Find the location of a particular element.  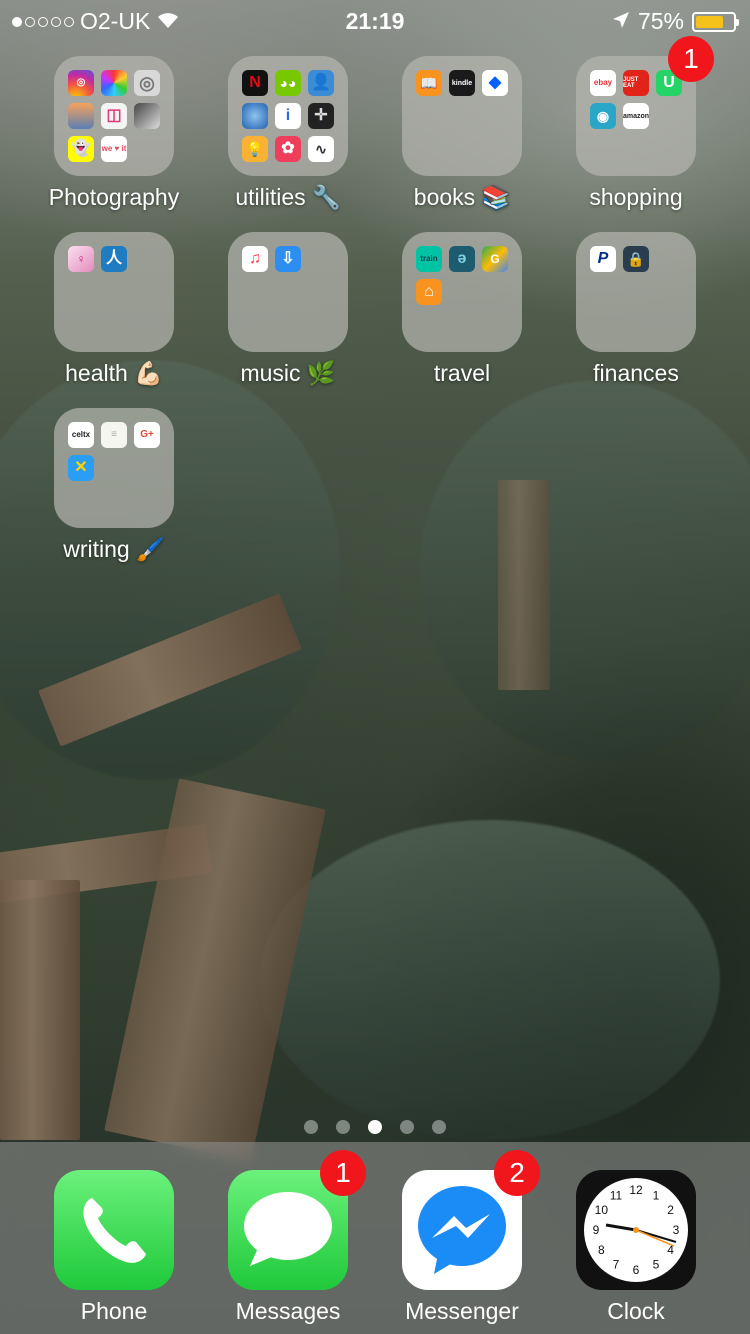

clock-number: 7 is located at coordinates (616, 1265).